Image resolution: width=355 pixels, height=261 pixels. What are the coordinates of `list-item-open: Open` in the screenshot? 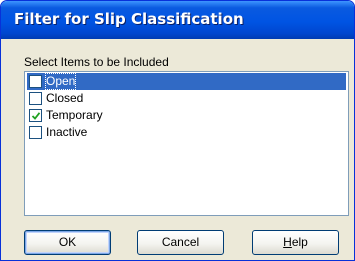 It's located at (186, 81).